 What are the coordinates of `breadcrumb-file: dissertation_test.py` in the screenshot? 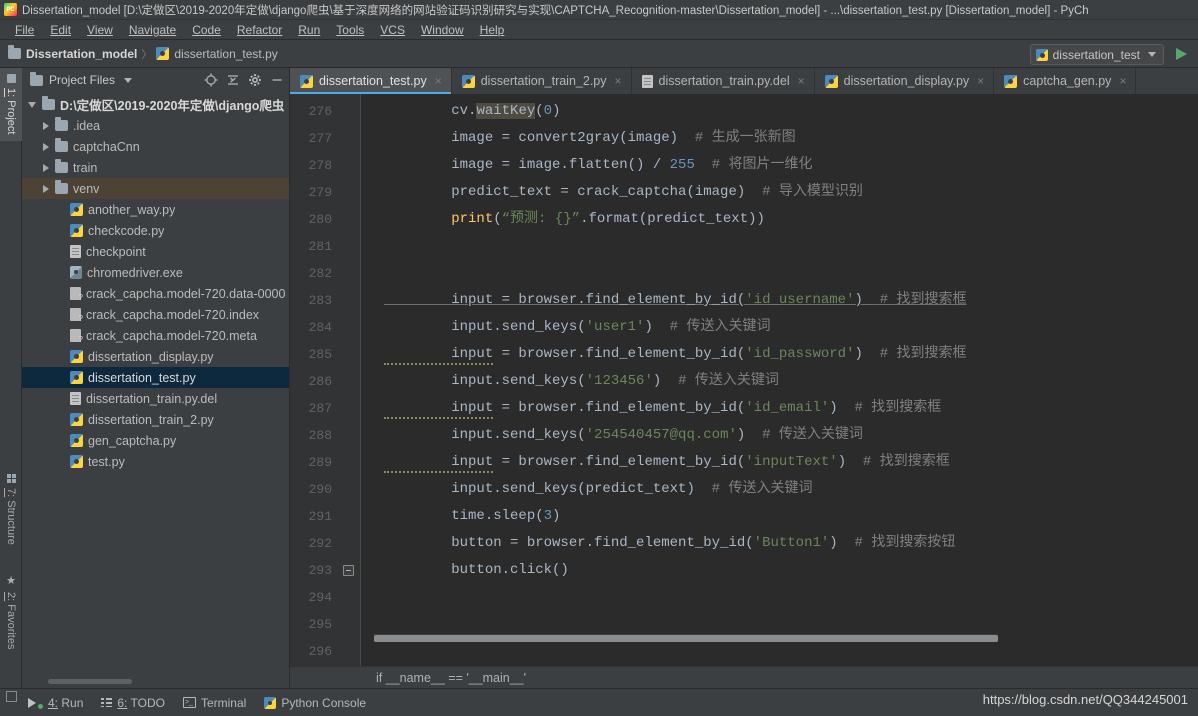 It's located at (217, 54).